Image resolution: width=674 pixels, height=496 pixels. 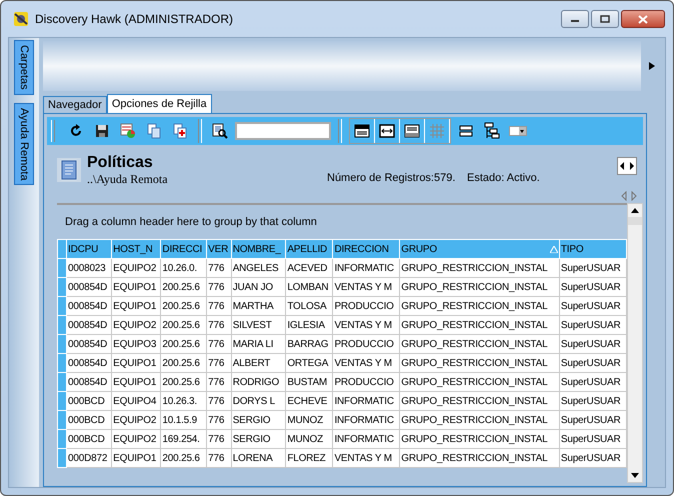 I want to click on column-header: GRUPO, so click(x=480, y=249).